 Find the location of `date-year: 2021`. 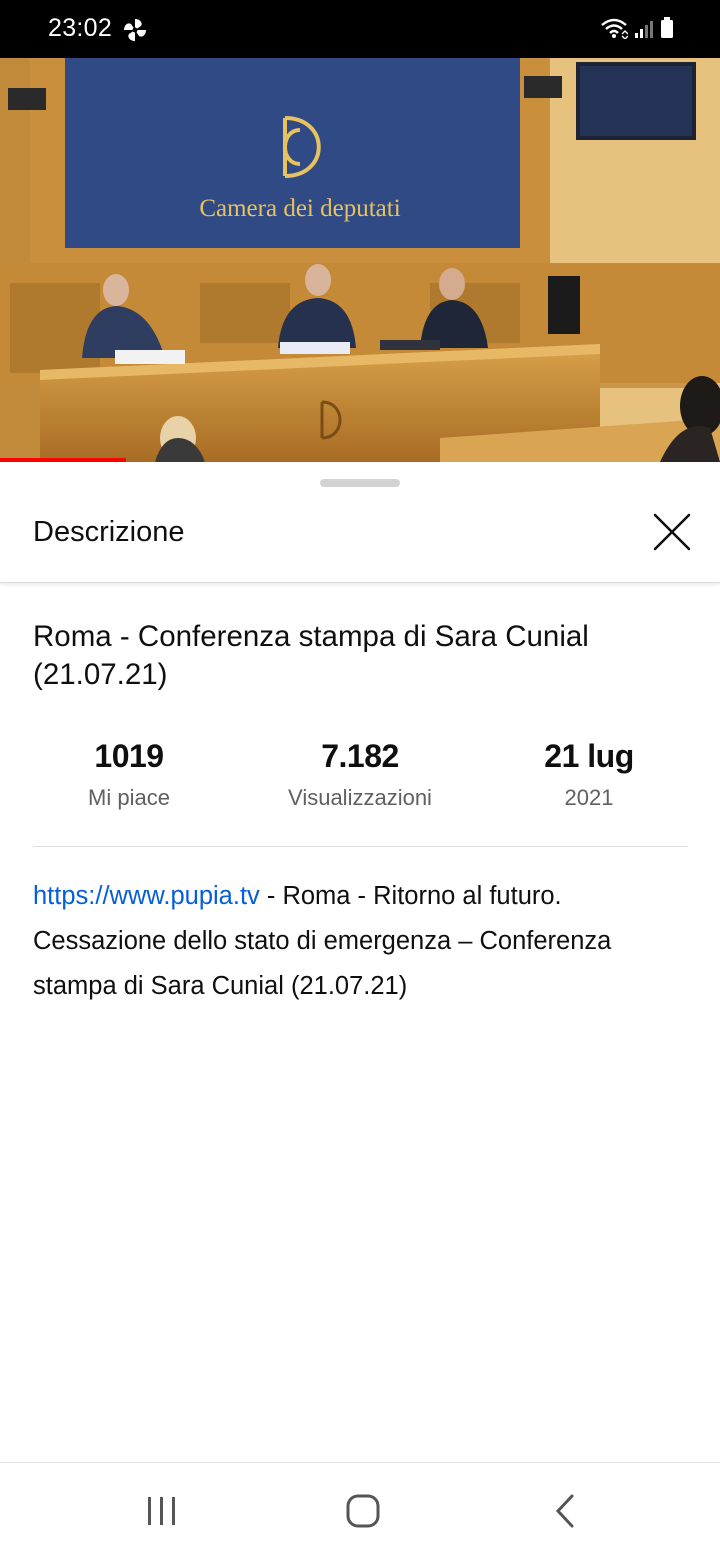

date-year: 2021 is located at coordinates (589, 797).